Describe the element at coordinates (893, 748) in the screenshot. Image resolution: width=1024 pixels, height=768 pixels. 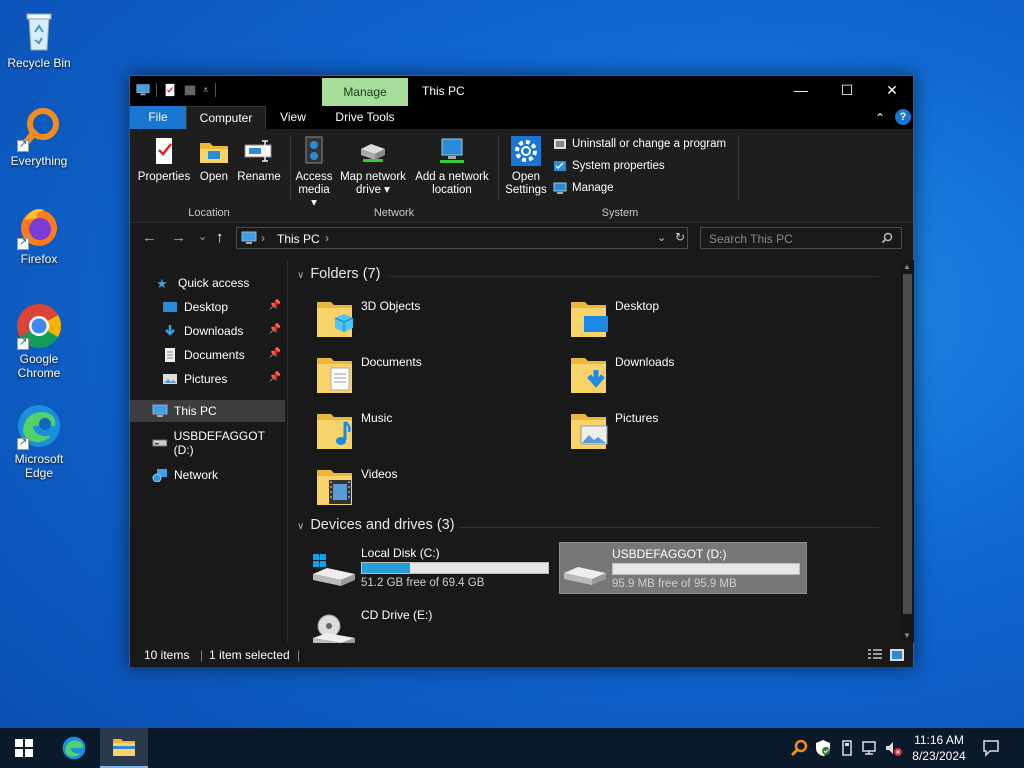
I see `volume-muted-icon` at that location.